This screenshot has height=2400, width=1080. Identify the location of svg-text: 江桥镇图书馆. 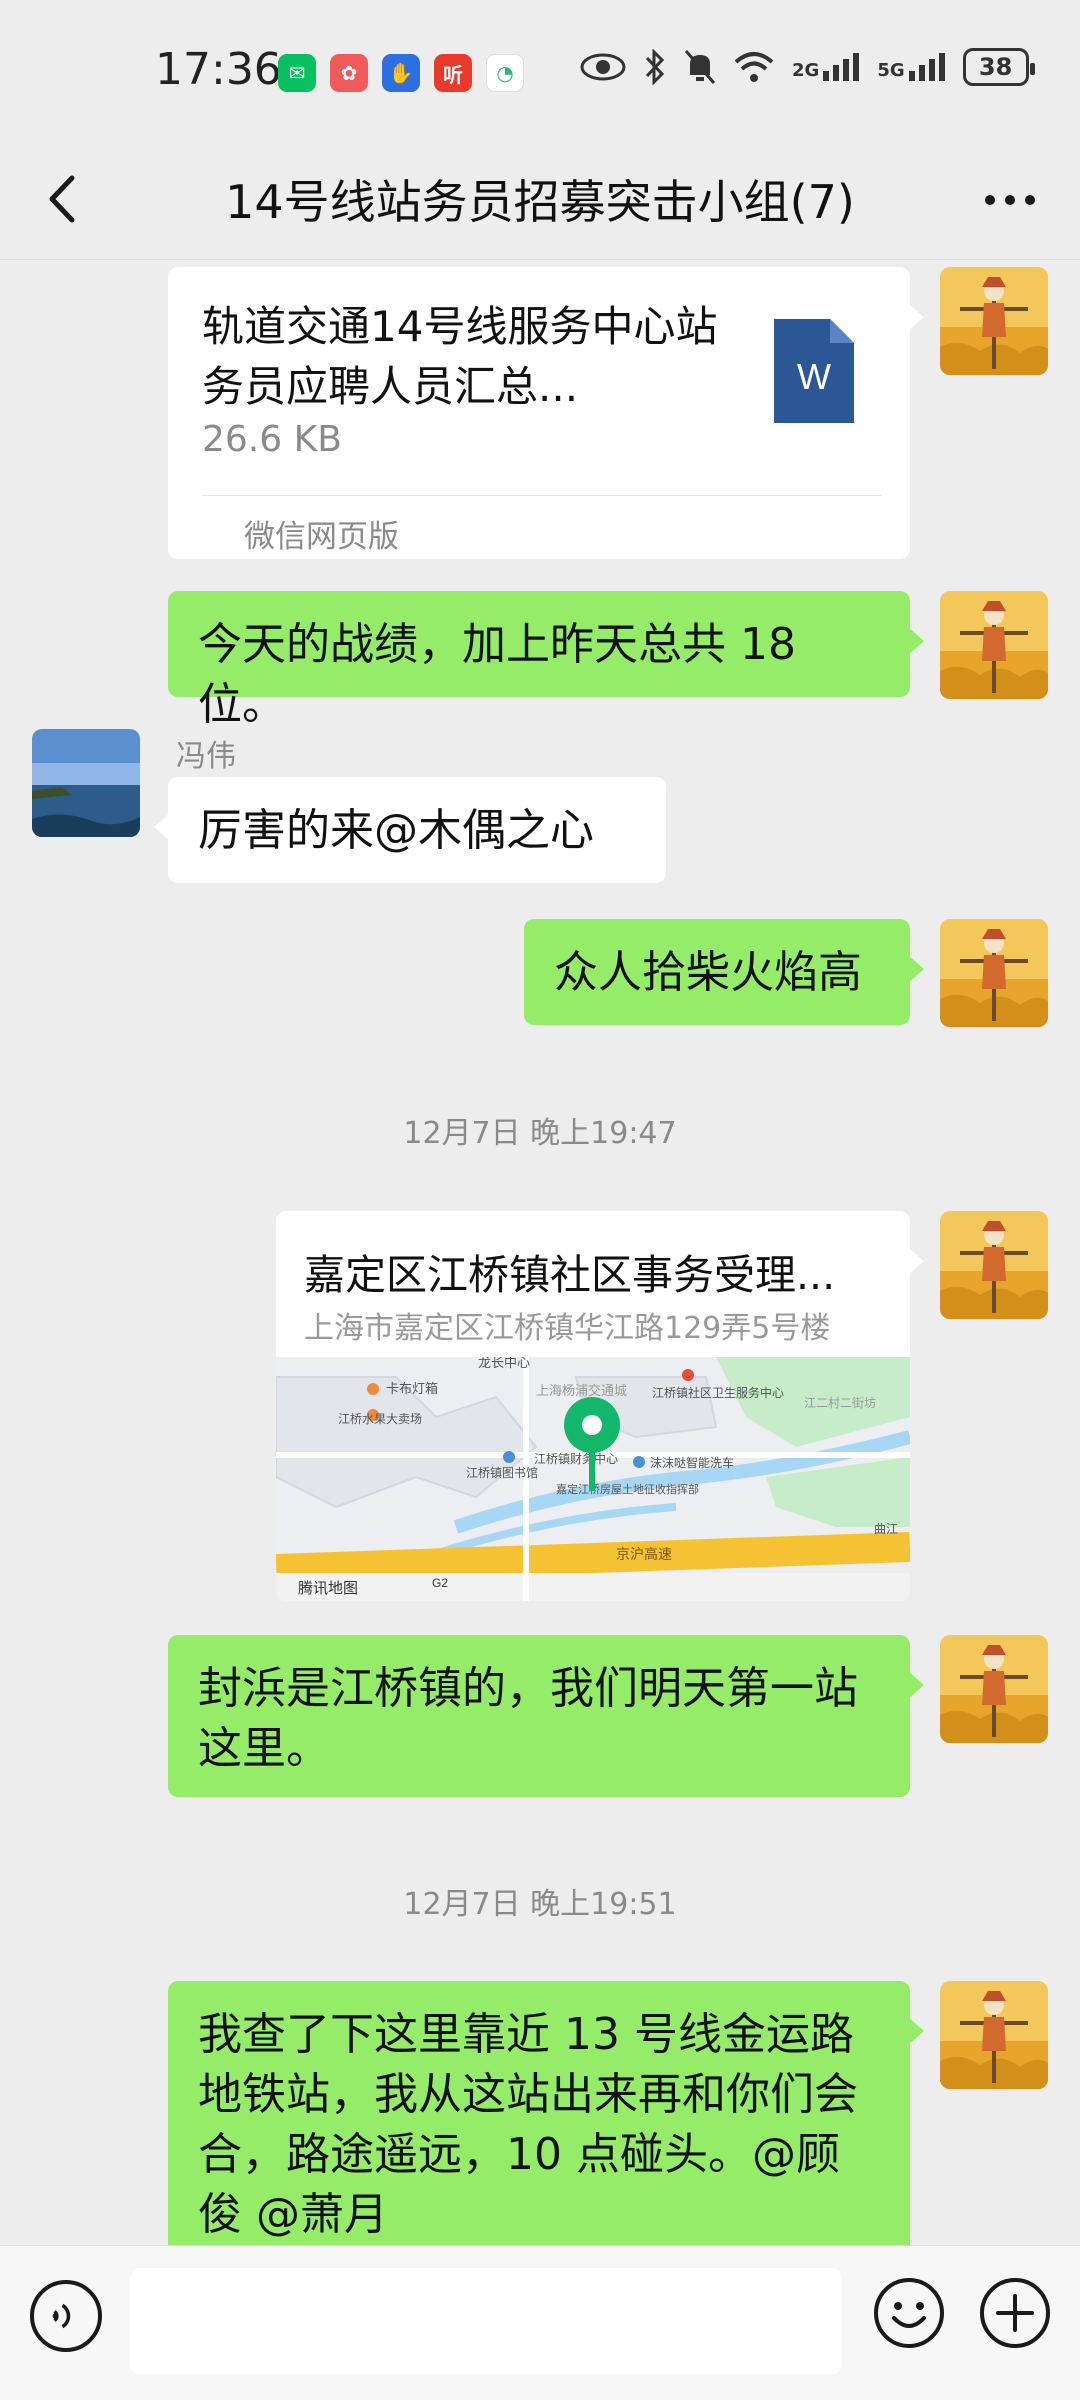
(502, 1472).